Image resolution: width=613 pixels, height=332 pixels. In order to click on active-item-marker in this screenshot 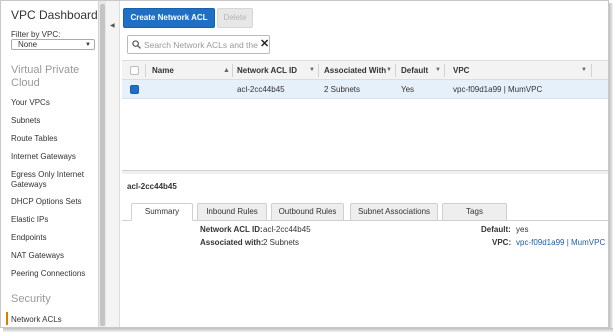, I will do `click(7, 318)`.